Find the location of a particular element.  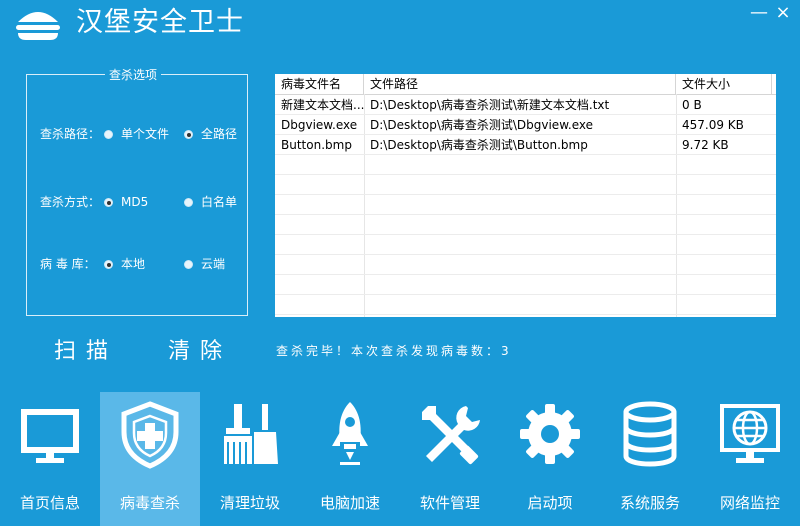

column-header-size: 文件大小 is located at coordinates (724, 84).